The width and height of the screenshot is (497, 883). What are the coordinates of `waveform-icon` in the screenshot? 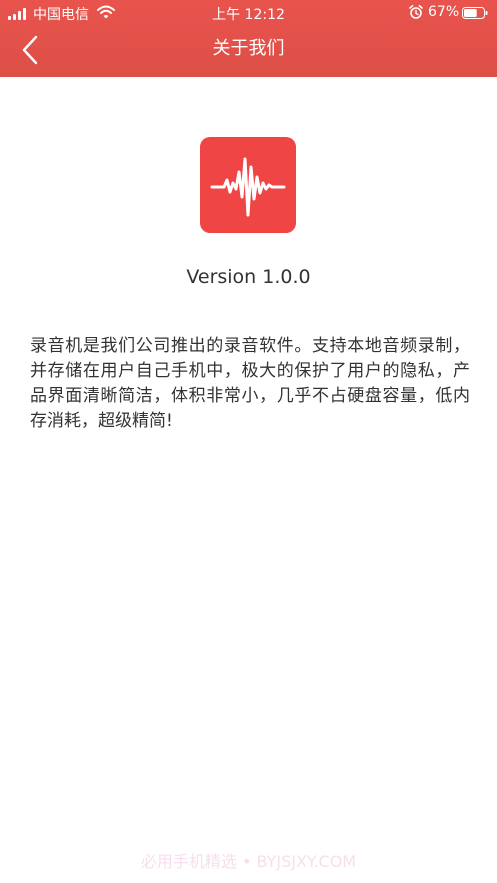 It's located at (248, 187).